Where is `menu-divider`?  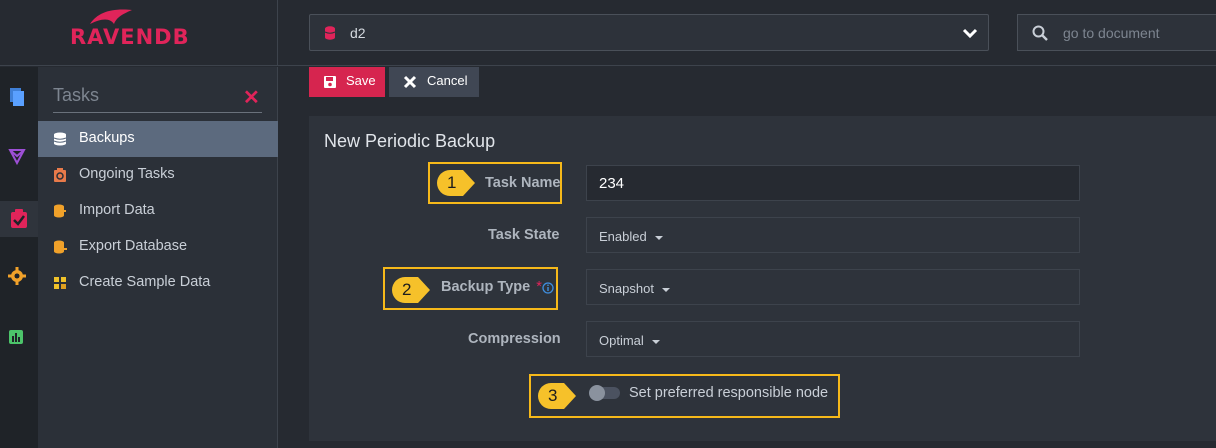 menu-divider is located at coordinates (157, 112).